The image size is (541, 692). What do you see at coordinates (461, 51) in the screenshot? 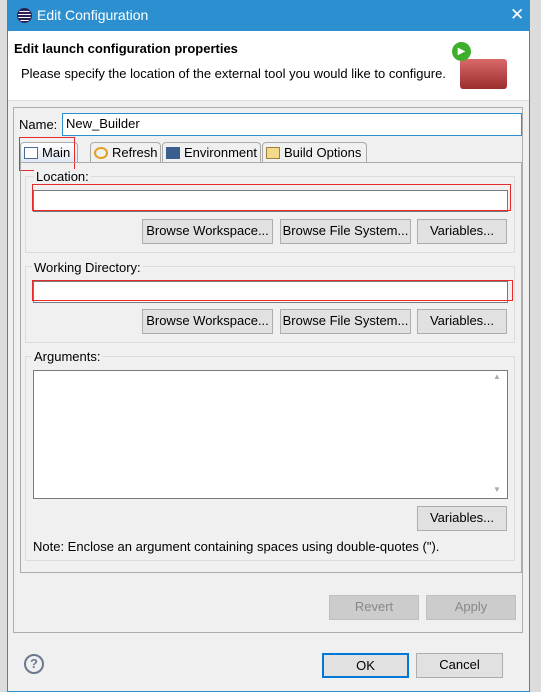
I see `run-icon: ▶` at bounding box center [461, 51].